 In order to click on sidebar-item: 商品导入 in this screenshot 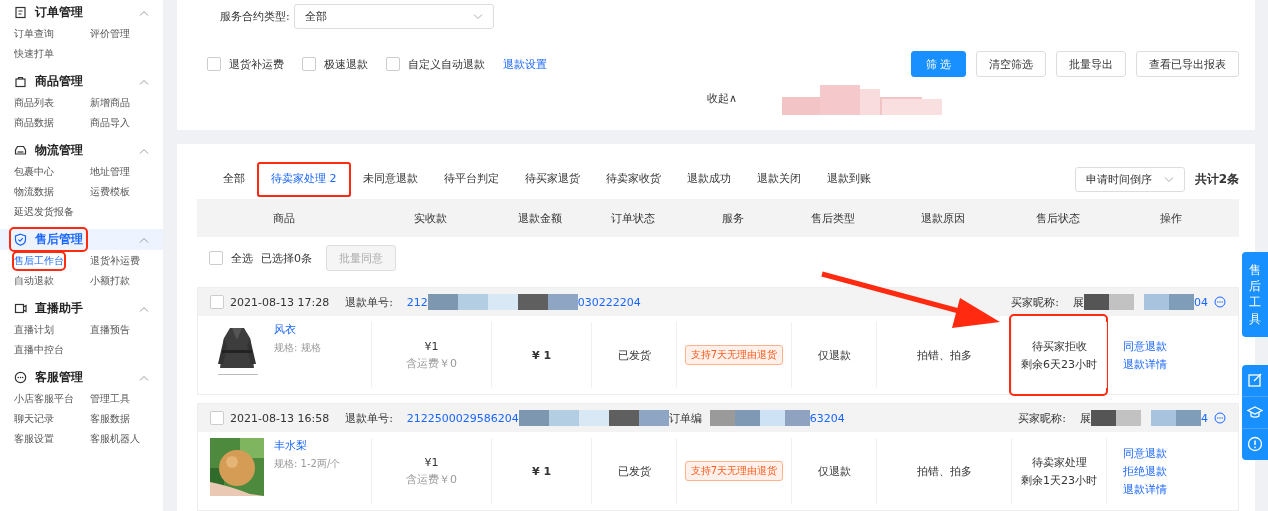, I will do `click(110, 123)`.